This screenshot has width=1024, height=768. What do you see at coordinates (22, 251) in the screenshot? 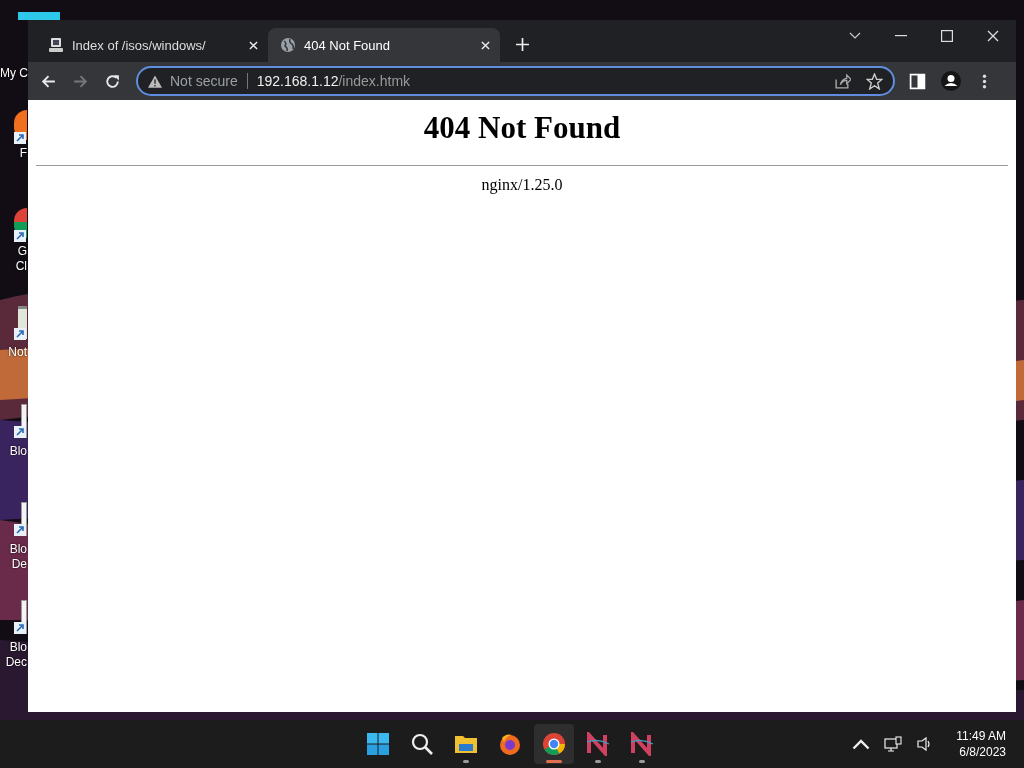
I see `desktop-icon-label: G` at bounding box center [22, 251].